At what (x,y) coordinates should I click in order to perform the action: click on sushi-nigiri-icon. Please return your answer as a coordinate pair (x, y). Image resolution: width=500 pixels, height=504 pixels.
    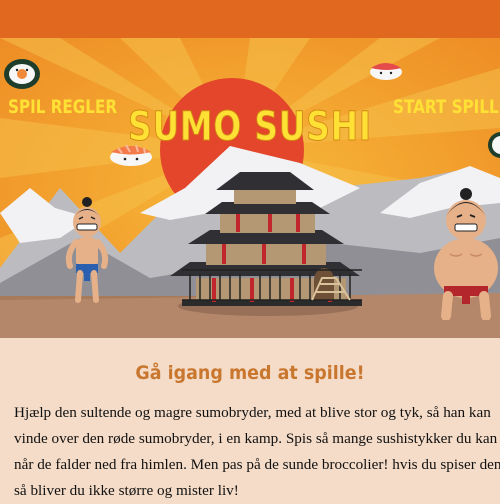
    Looking at the image, I should click on (386, 71).